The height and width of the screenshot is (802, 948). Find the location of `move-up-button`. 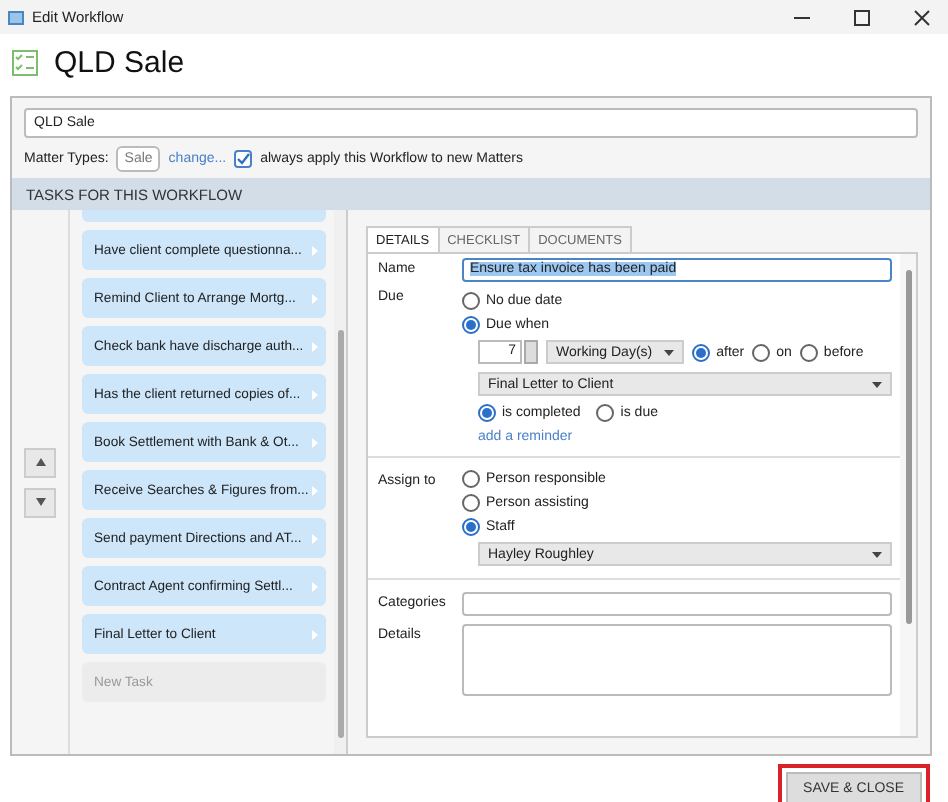

move-up-button is located at coordinates (40, 462).